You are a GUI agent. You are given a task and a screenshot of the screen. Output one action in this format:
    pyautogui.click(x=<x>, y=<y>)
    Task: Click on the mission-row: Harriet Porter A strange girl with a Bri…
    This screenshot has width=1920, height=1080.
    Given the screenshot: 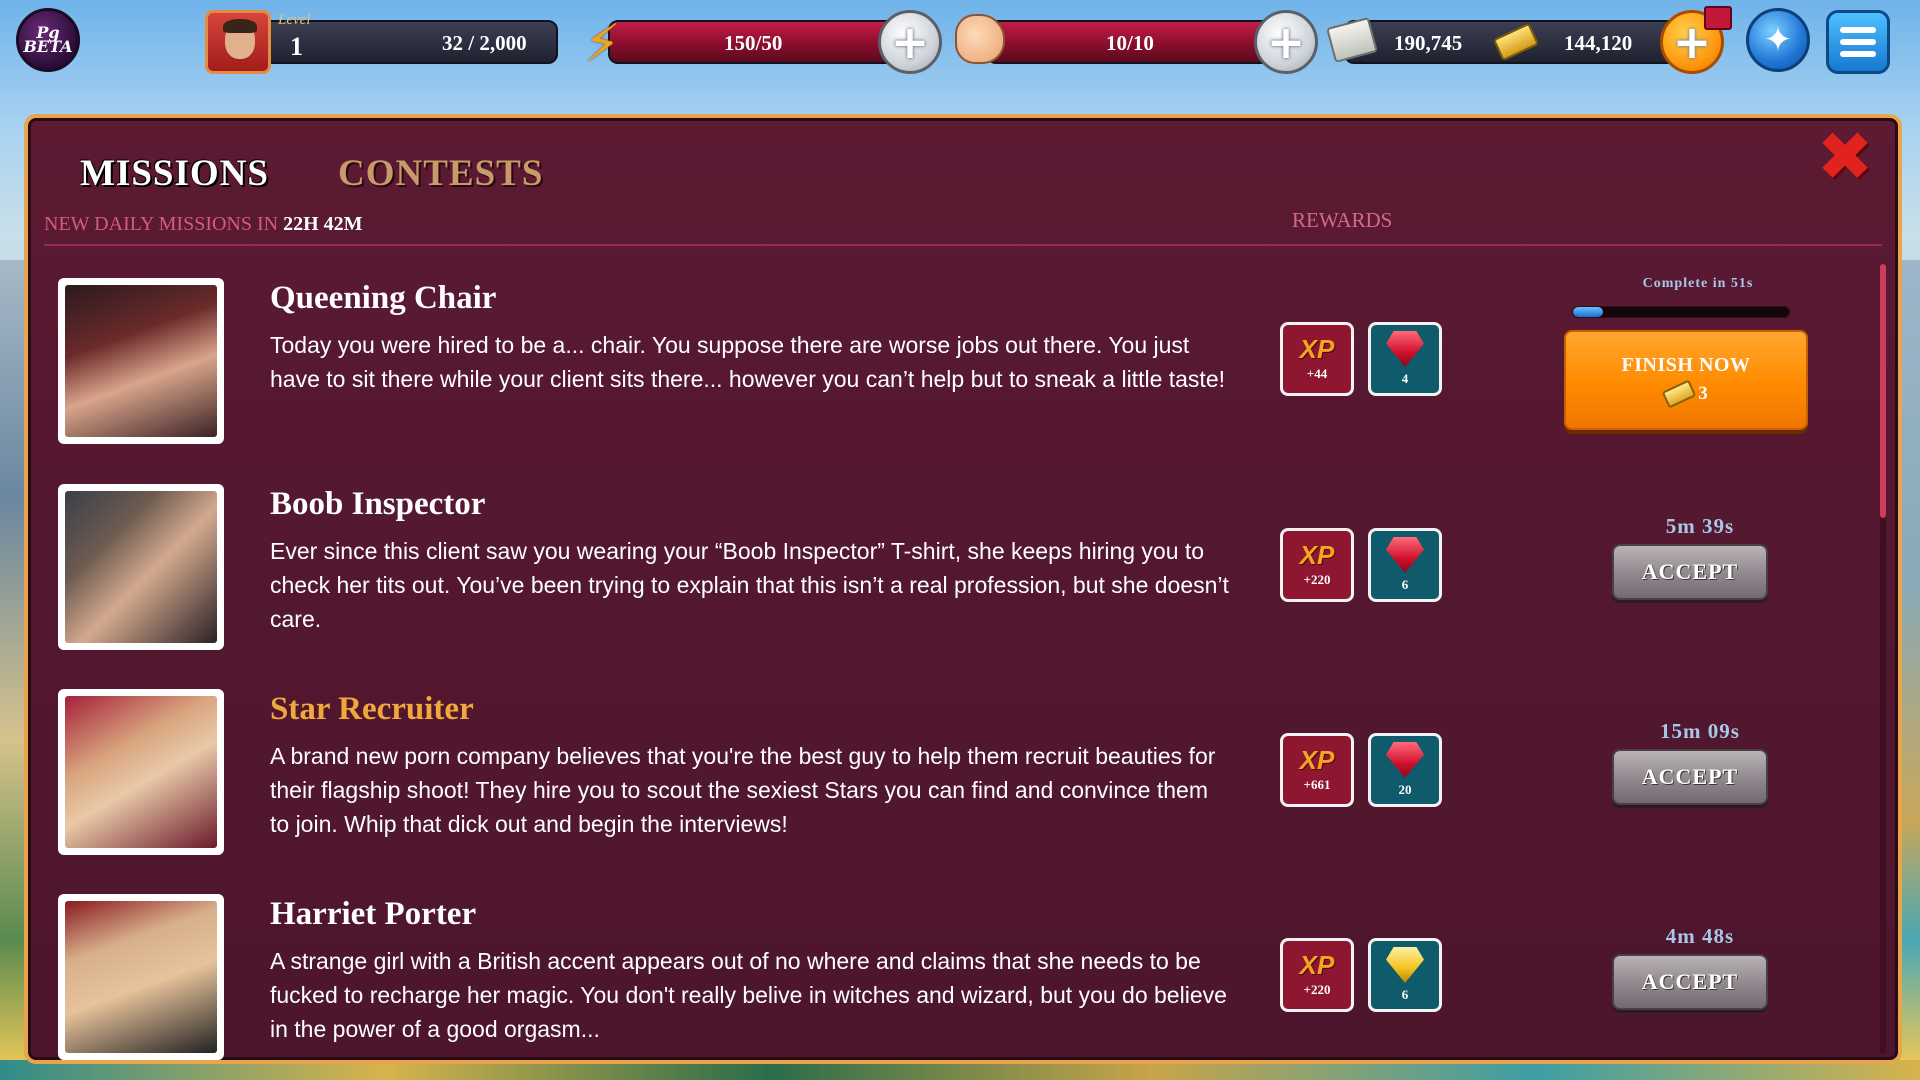 What is the action you would take?
    pyautogui.click(x=958, y=979)
    